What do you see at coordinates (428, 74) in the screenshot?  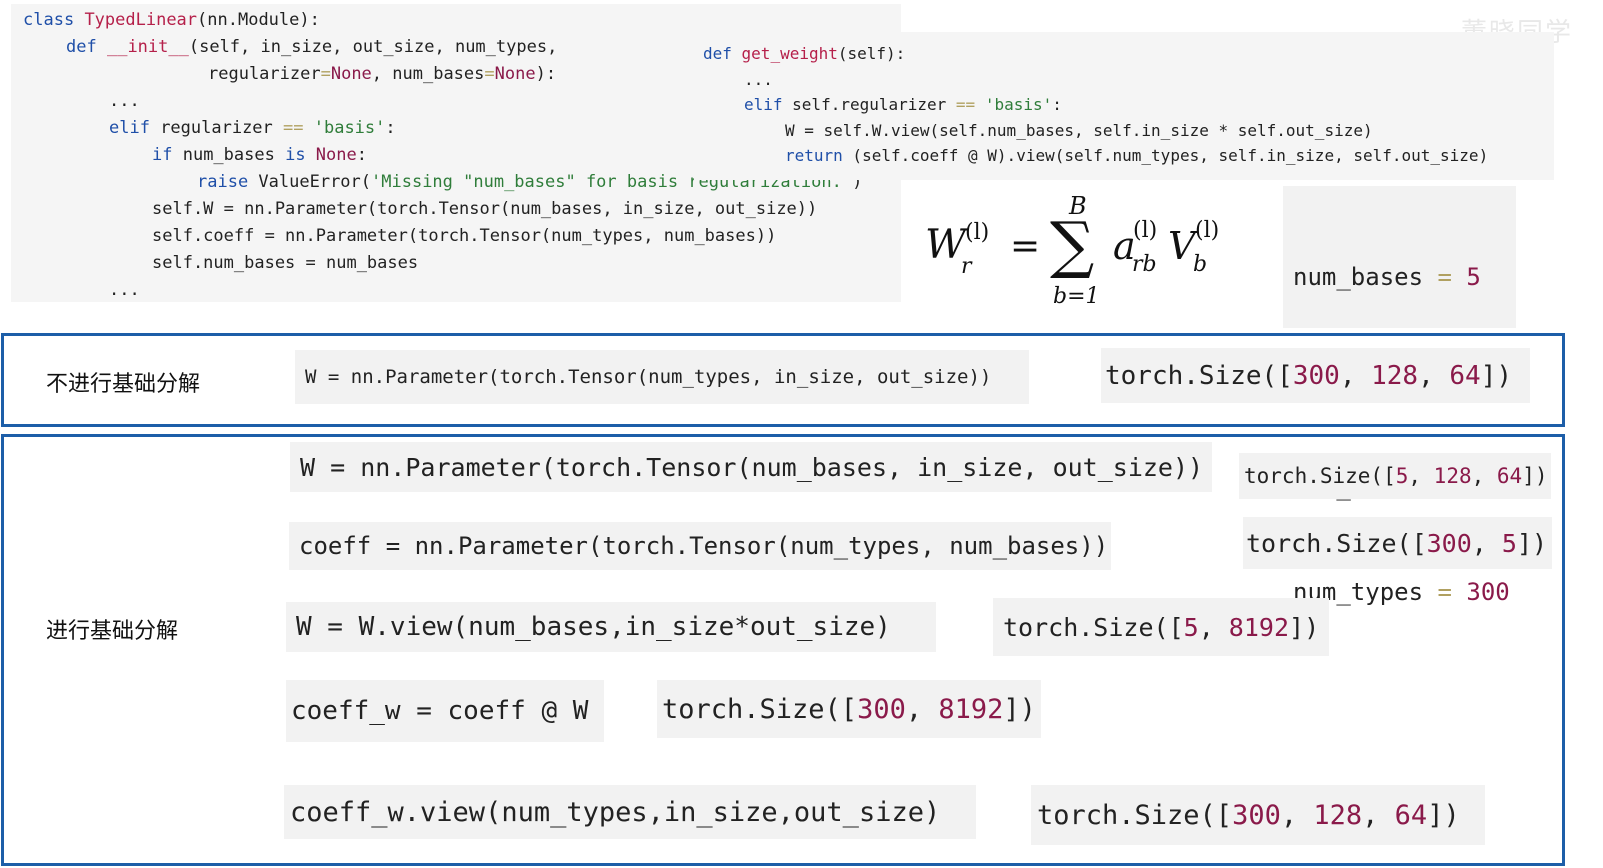 I see `code-text: , num_bases` at bounding box center [428, 74].